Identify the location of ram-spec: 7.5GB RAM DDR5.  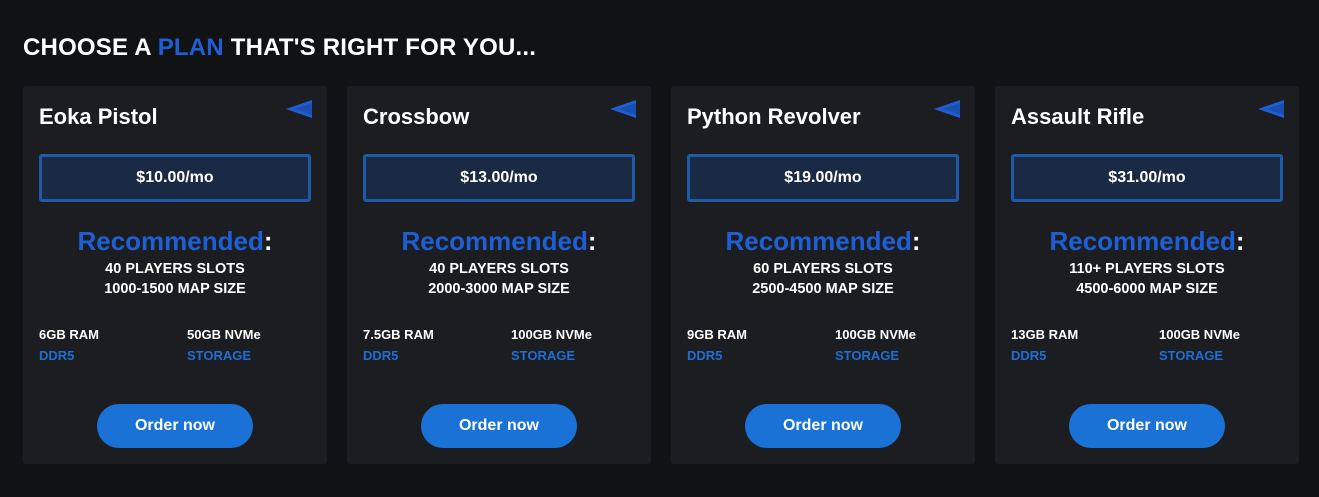
(398, 345).